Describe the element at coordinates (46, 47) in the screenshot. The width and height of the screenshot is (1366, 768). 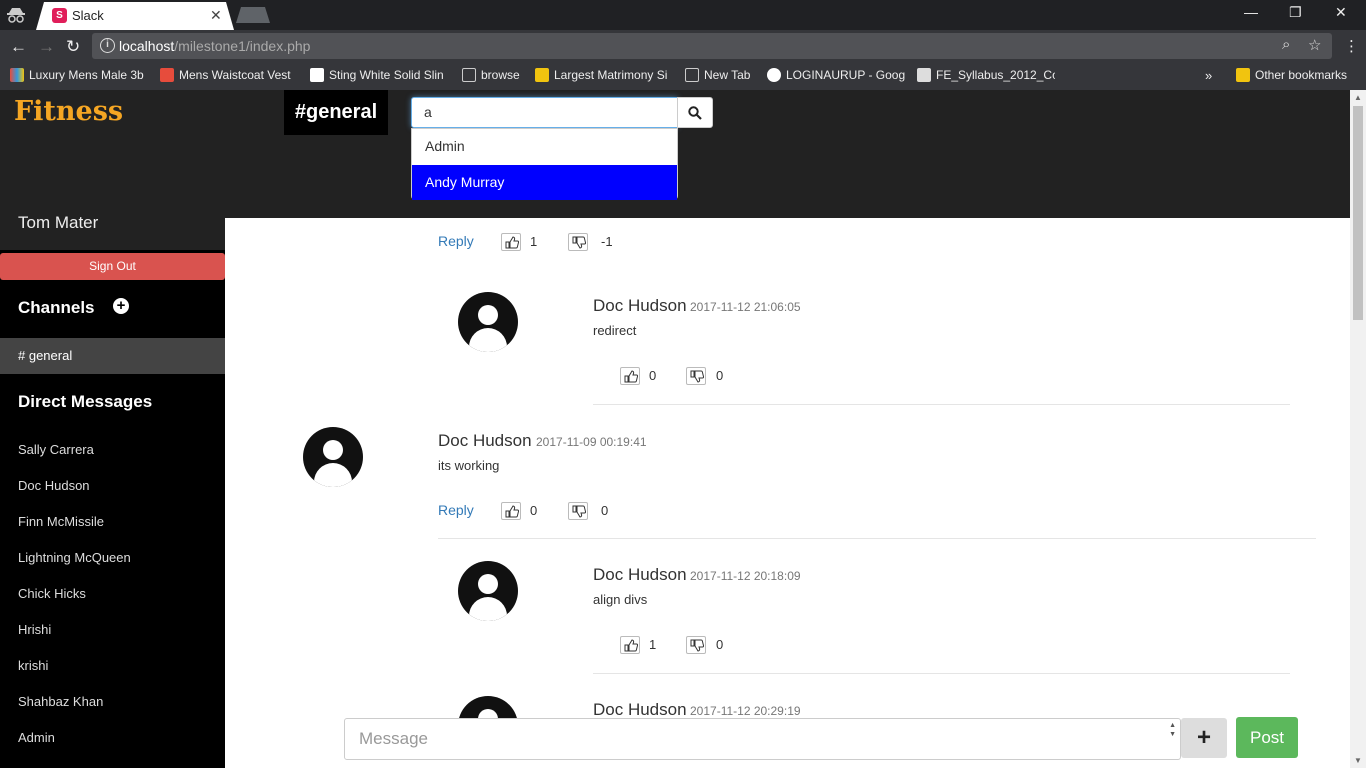
I see `forward-arrow-icon: →` at that location.